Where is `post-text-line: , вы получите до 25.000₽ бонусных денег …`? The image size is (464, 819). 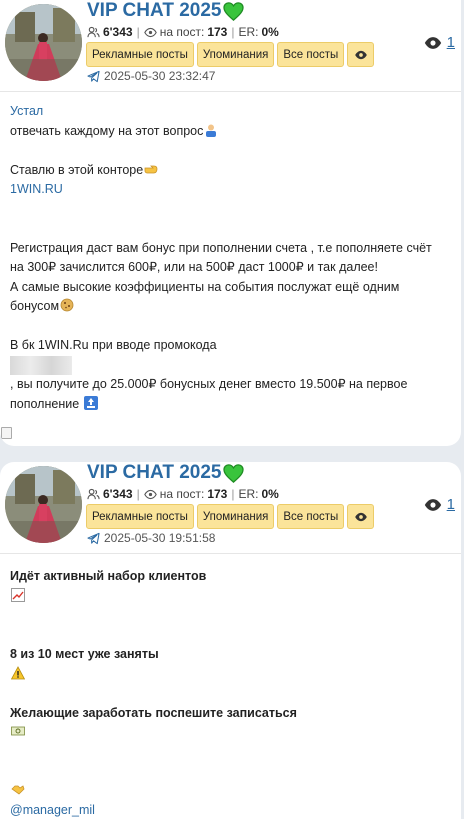
post-text-line: , вы получите до 25.000₽ бонусных денег … is located at coordinates (209, 384).